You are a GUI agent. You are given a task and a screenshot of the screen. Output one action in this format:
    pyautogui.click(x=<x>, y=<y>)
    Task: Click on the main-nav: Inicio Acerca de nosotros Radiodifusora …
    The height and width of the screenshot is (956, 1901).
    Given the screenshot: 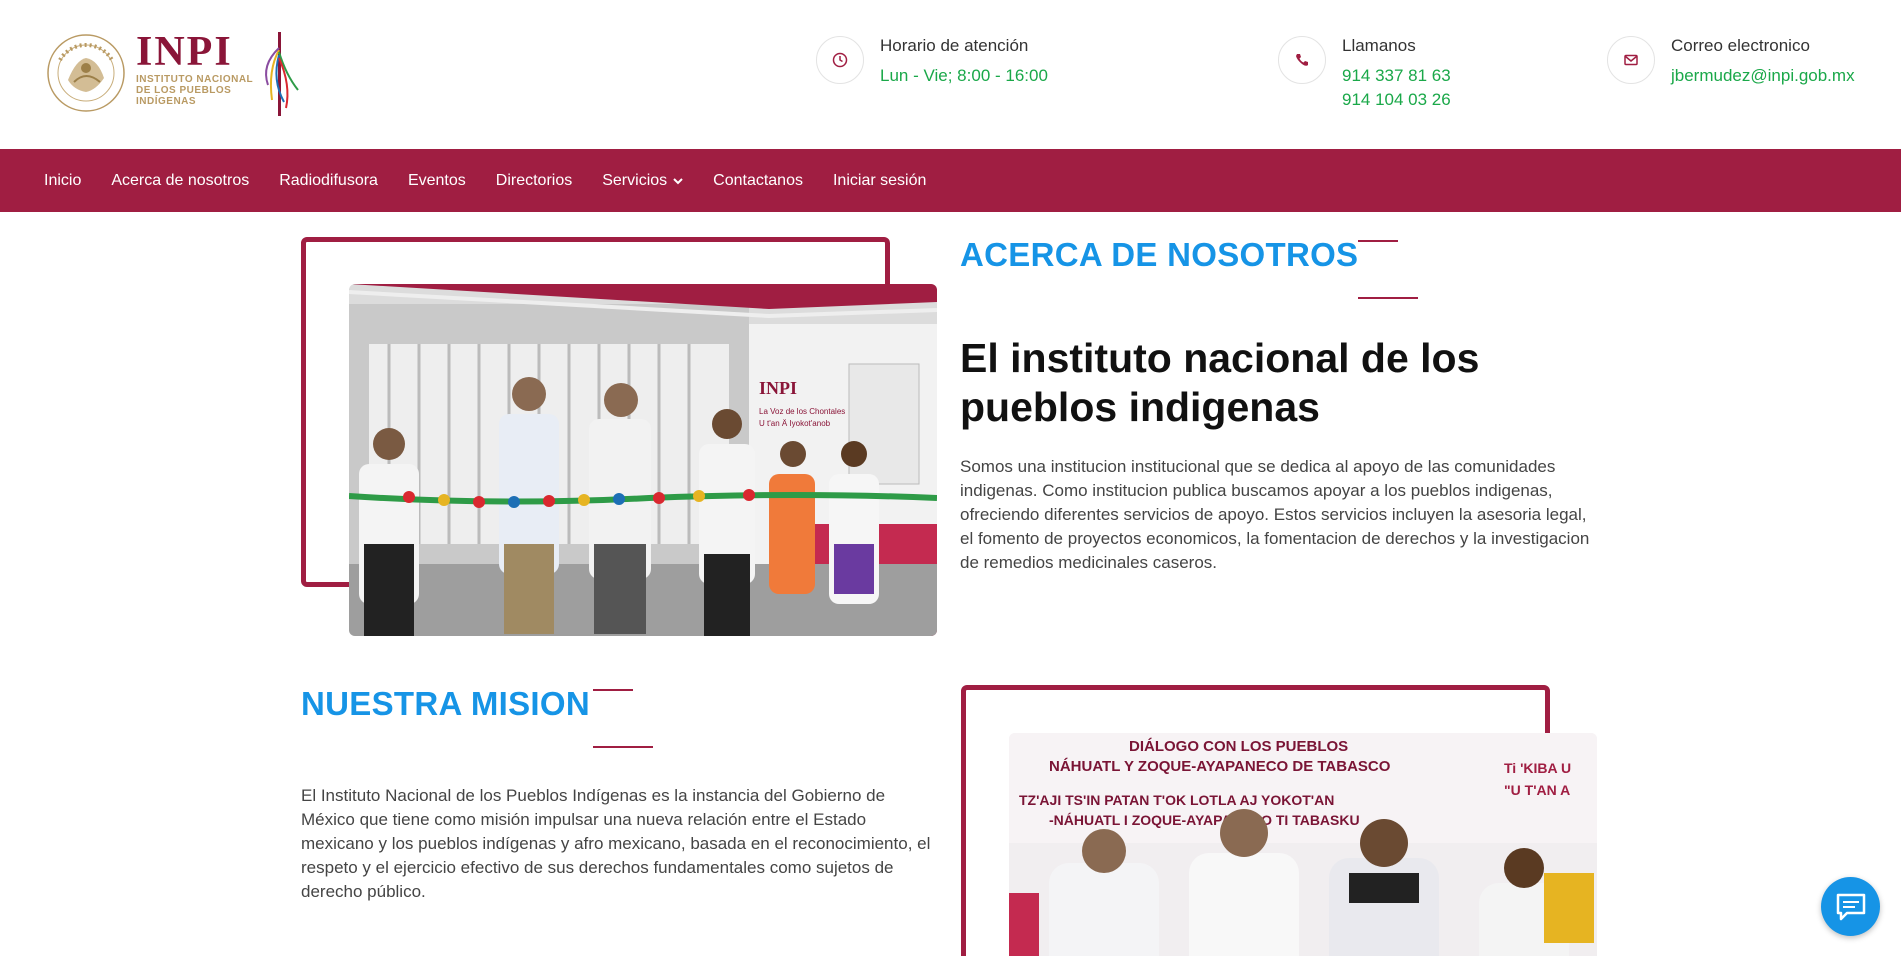 What is the action you would take?
    pyautogui.click(x=950, y=180)
    